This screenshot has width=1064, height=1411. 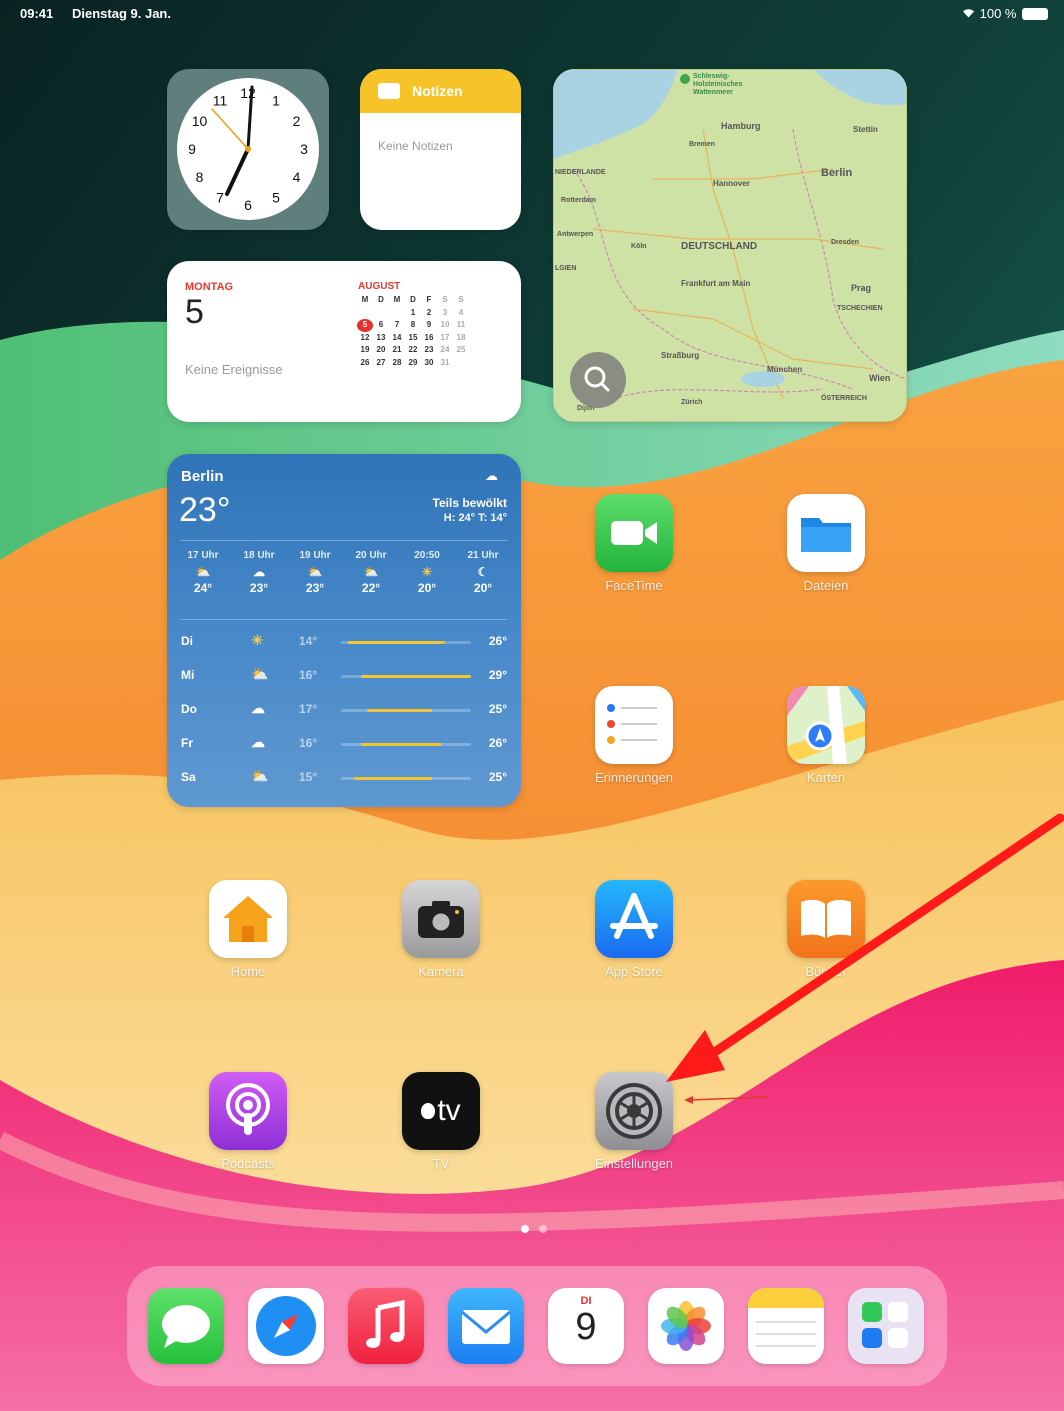 I want to click on dock-app-library, so click(x=886, y=1326).